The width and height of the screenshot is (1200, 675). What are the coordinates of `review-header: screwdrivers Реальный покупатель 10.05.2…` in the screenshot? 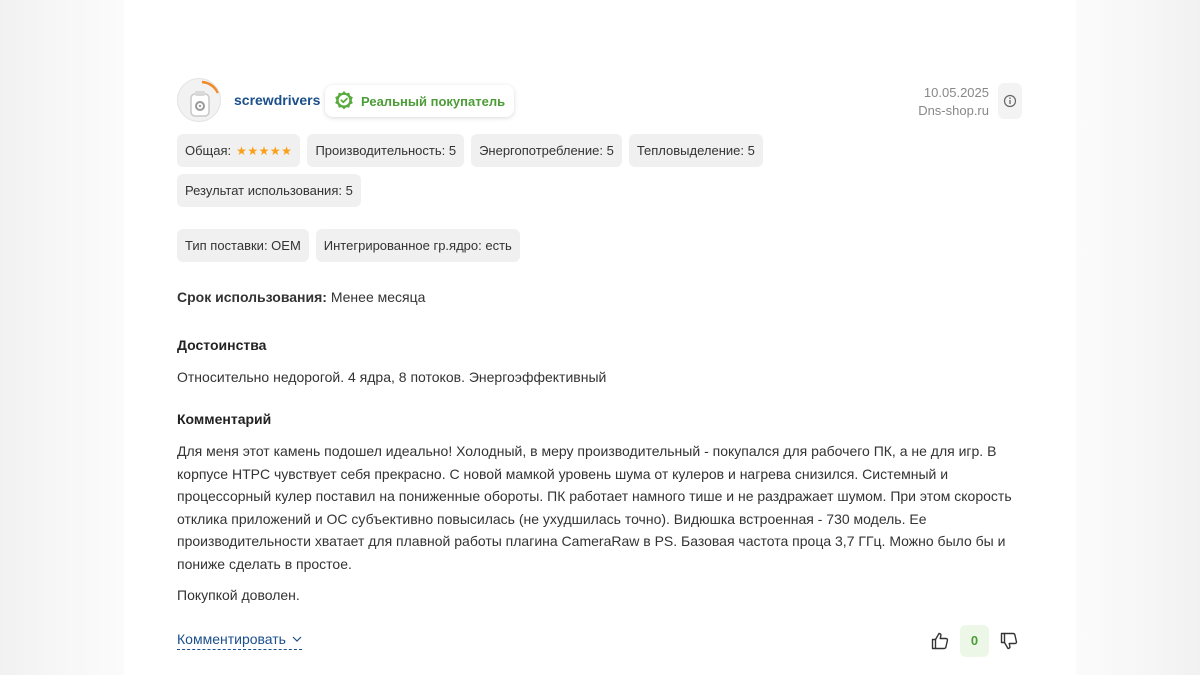 It's located at (599, 103).